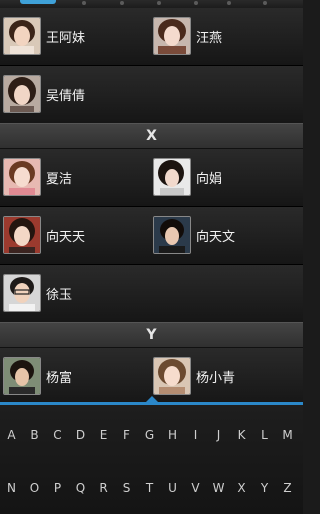 The width and height of the screenshot is (320, 514). What do you see at coordinates (228, 177) in the screenshot?
I see `contact-xiang-juan: 向娟` at bounding box center [228, 177].